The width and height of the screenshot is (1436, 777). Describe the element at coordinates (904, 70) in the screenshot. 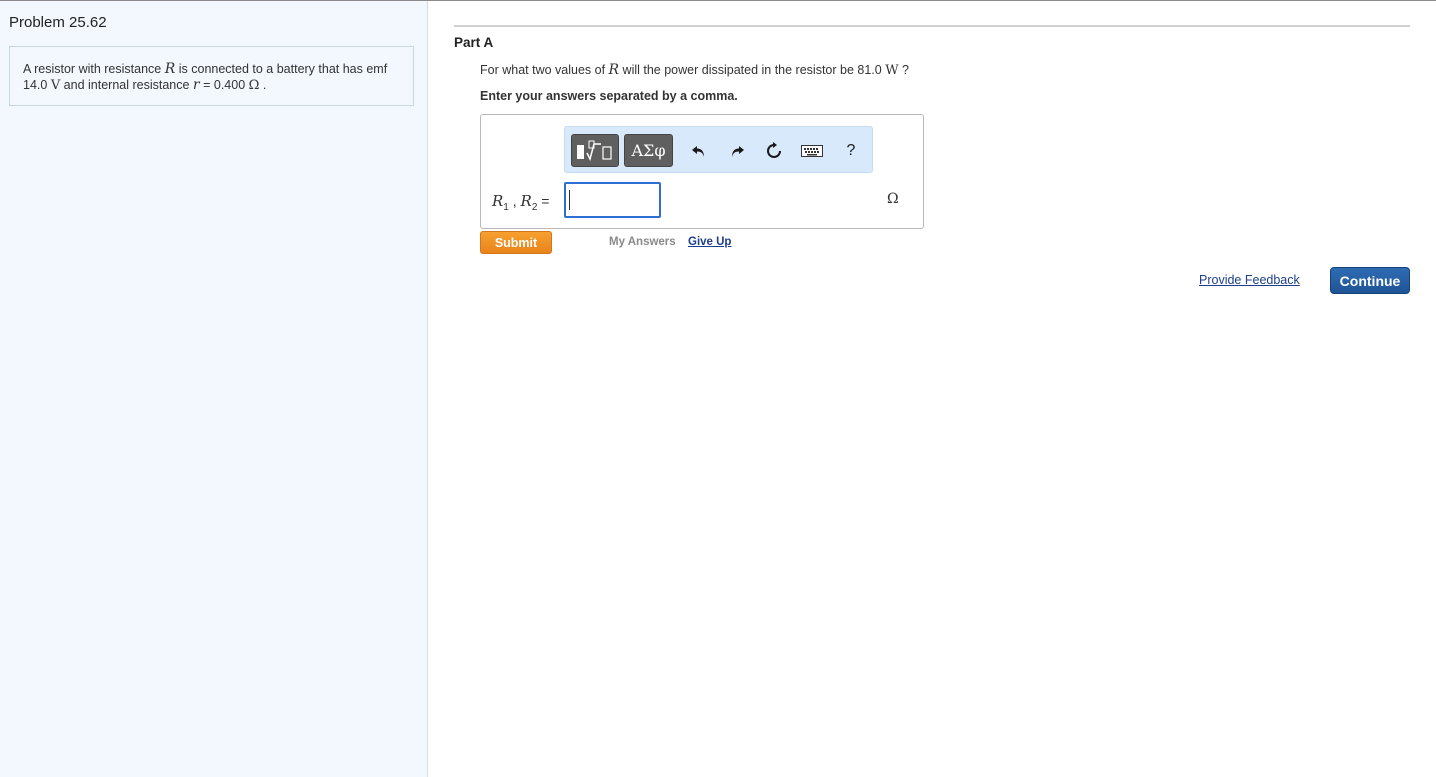

I see `question-fragment: ?` at that location.